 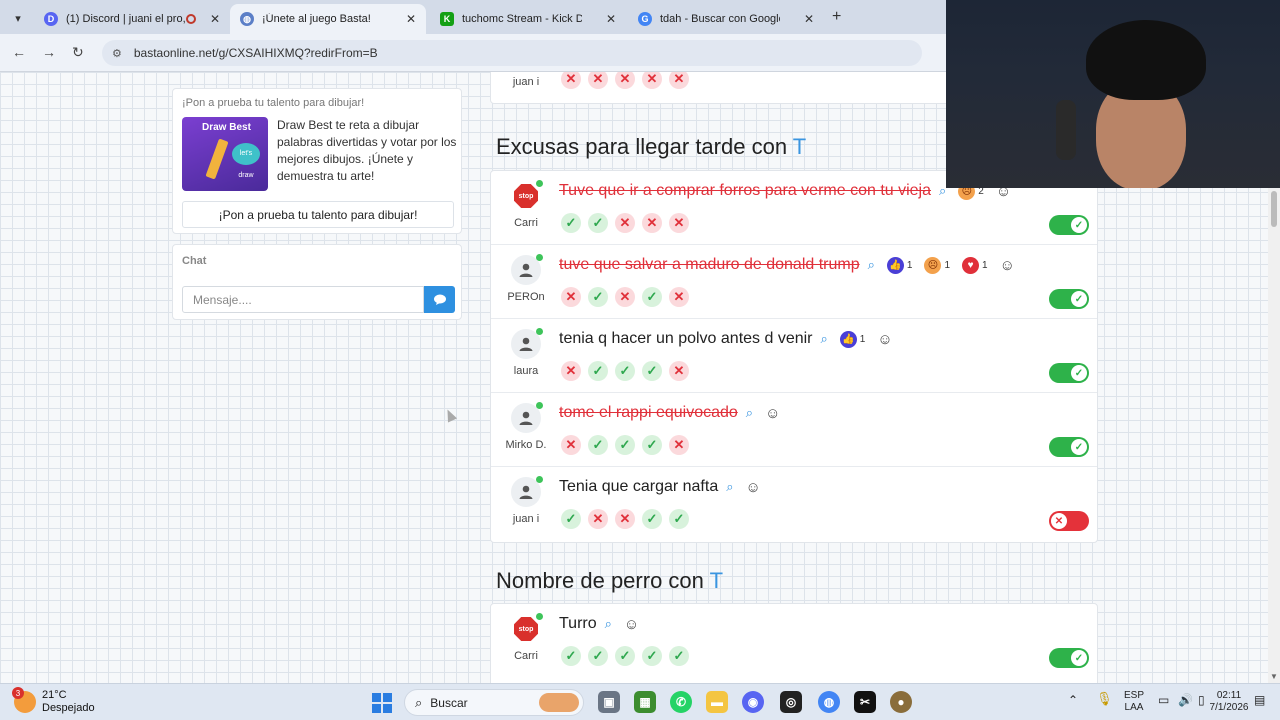 What do you see at coordinates (1274, 430) in the screenshot?
I see `page-scrollbar: ▲ ▼` at bounding box center [1274, 430].